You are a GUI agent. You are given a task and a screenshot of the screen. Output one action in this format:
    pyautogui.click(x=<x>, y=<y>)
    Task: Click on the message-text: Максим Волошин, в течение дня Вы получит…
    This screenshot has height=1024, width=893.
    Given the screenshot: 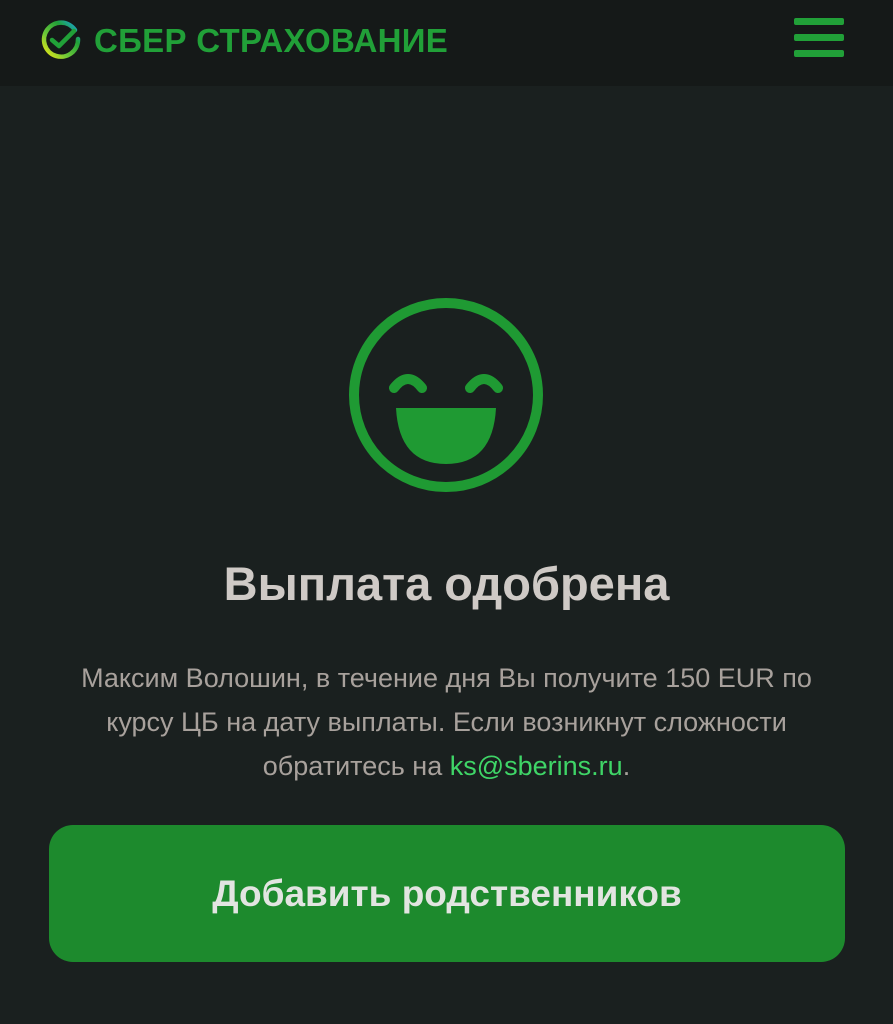 What is the action you would take?
    pyautogui.click(x=446, y=722)
    